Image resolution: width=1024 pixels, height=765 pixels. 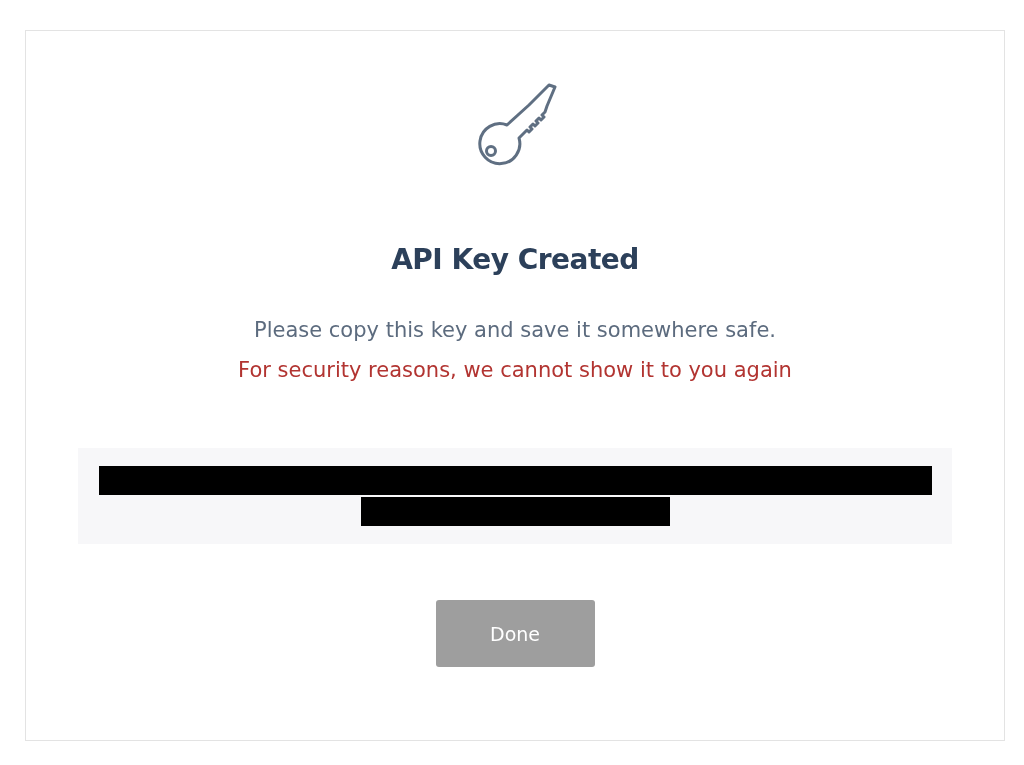 What do you see at coordinates (515, 370) in the screenshot?
I see `warning-text: For security reasons, we cannot show it to you again` at bounding box center [515, 370].